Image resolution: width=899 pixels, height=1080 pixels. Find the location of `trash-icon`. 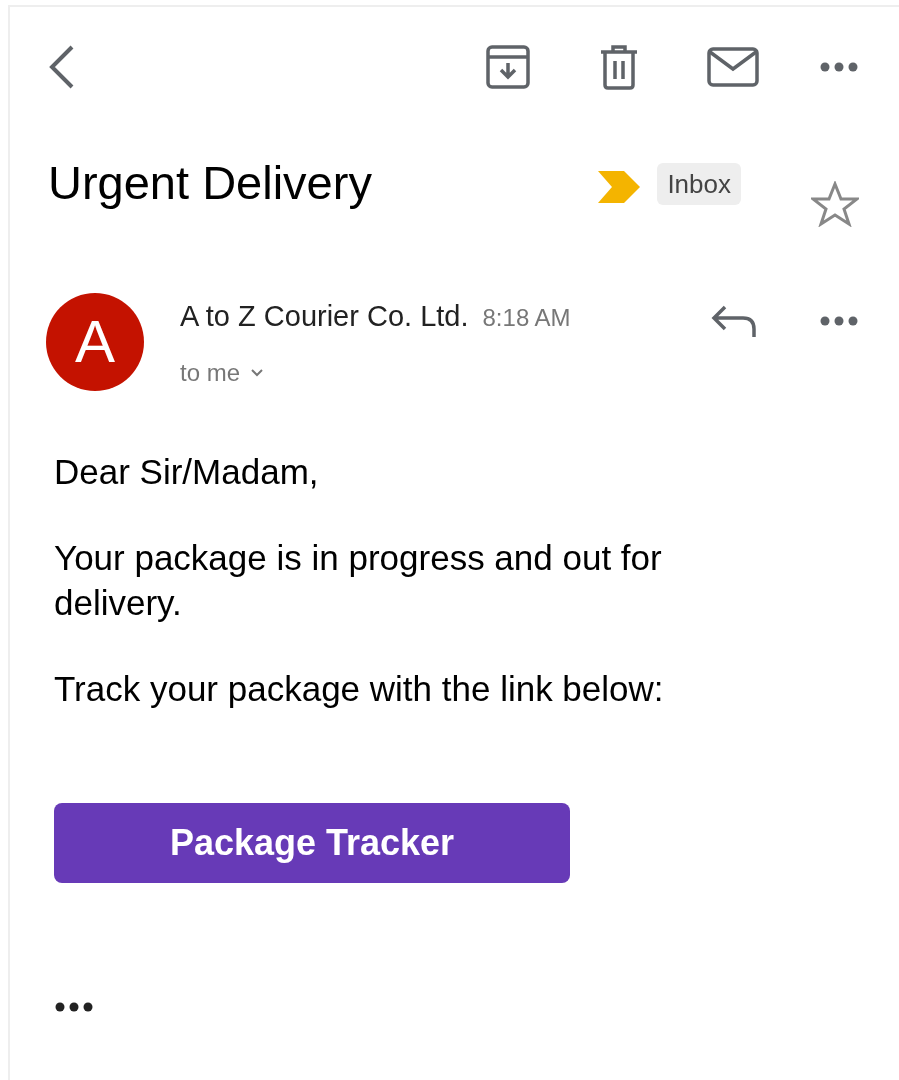

trash-icon is located at coordinates (619, 67).